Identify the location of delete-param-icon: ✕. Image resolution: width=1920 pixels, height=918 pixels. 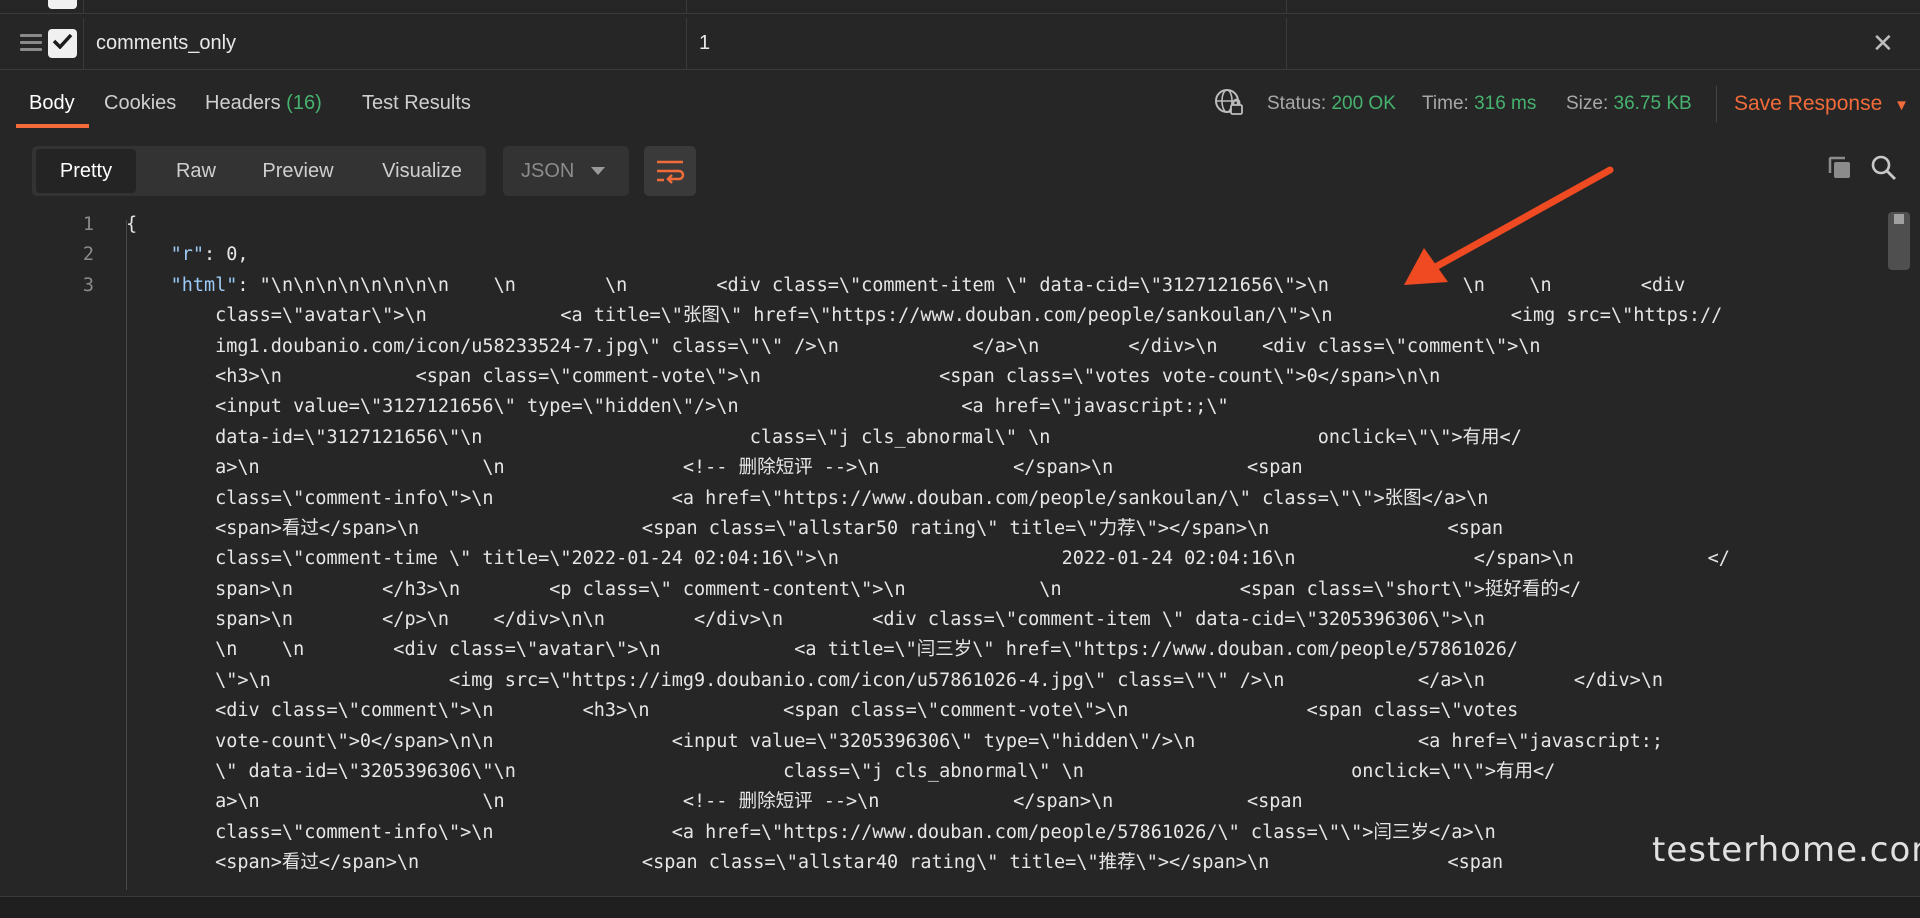
(1883, 43).